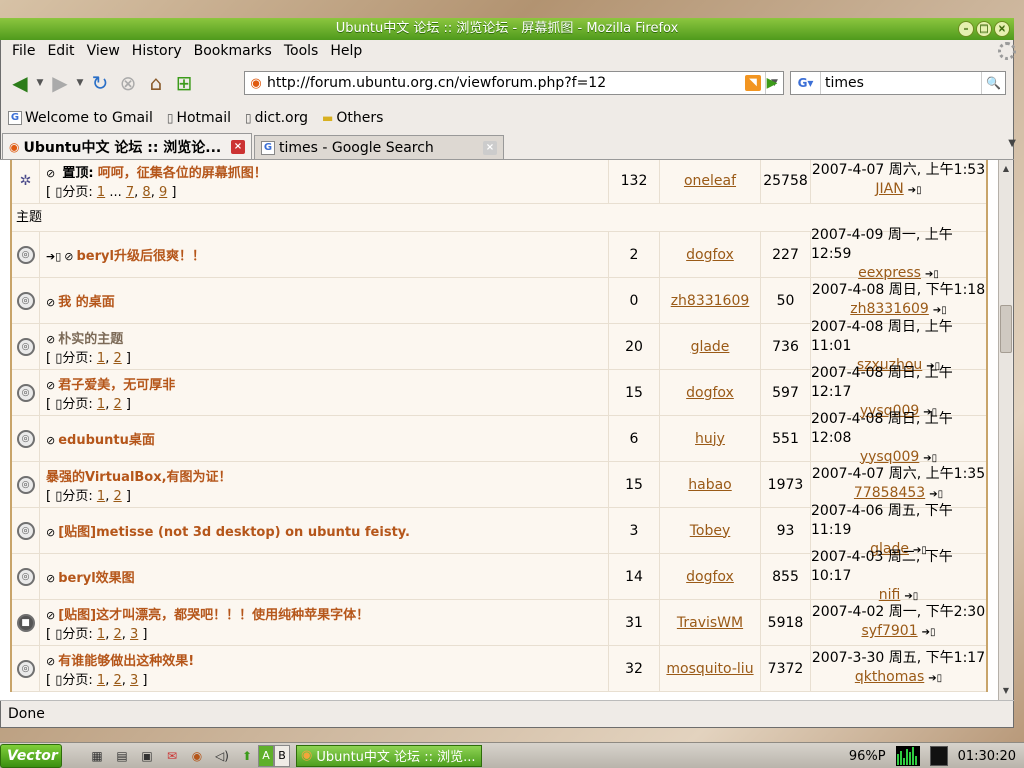 The width and height of the screenshot is (1024, 768). I want to click on mail-icon: ✉, so click(172, 756).